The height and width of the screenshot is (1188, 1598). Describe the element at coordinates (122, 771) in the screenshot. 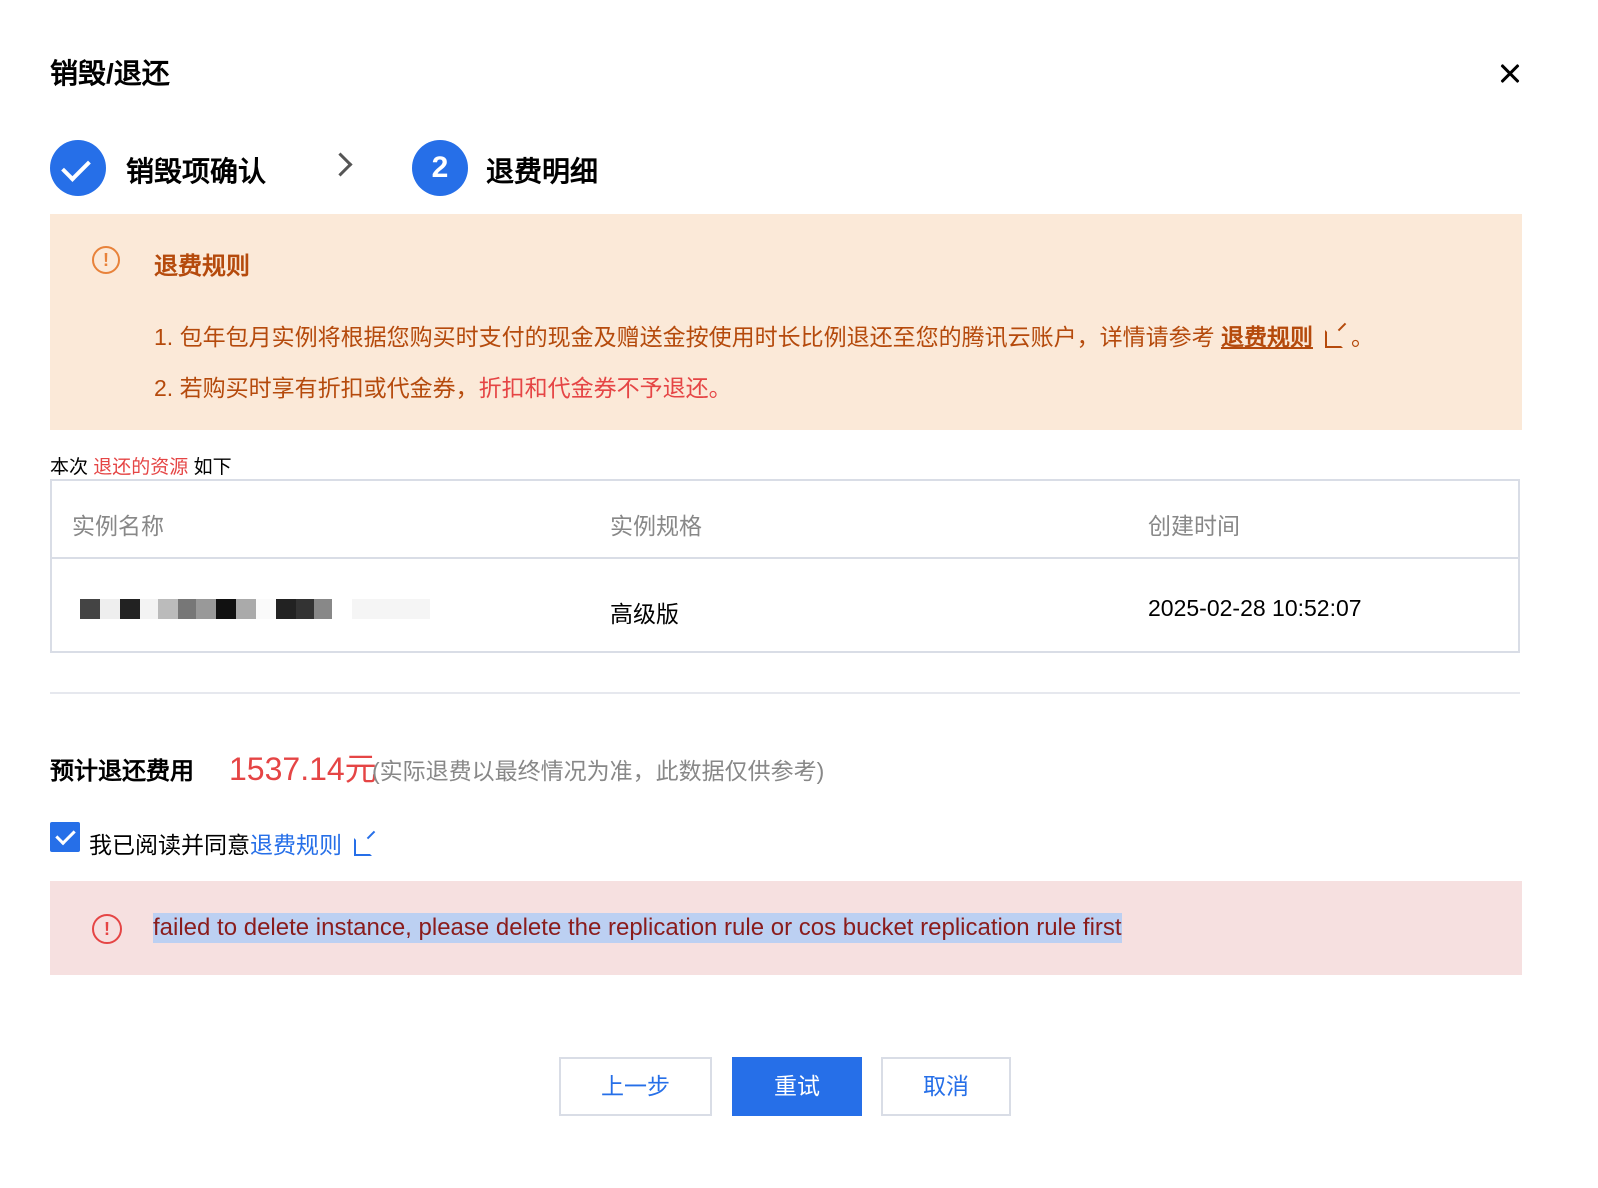

I see `fee-label: 预计退还费用` at that location.